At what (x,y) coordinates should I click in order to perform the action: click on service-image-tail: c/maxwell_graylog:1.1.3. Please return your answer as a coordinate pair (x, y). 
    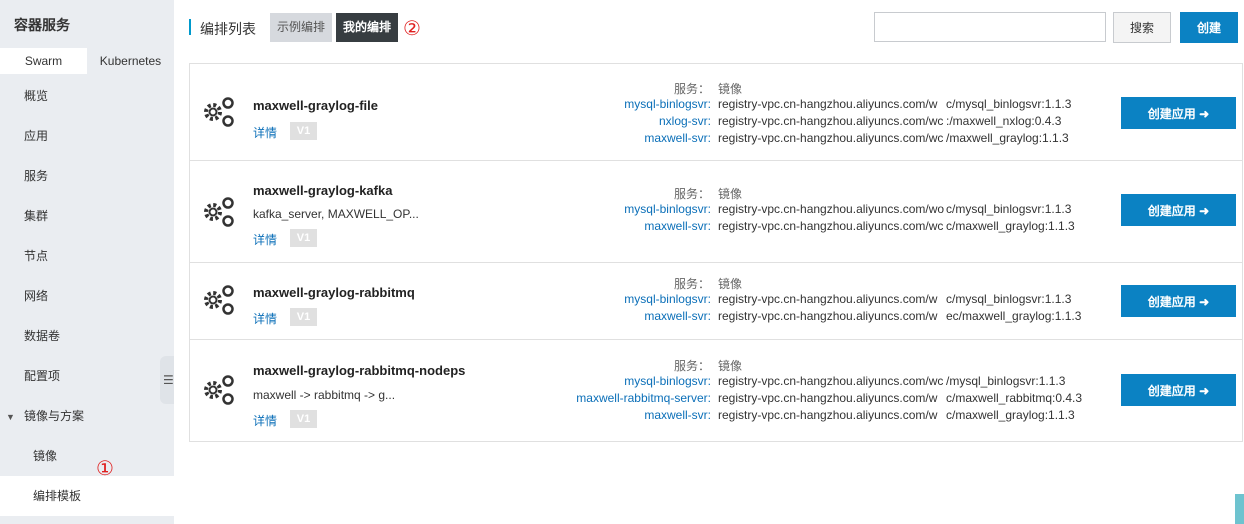
    Looking at the image, I should click on (1010, 415).